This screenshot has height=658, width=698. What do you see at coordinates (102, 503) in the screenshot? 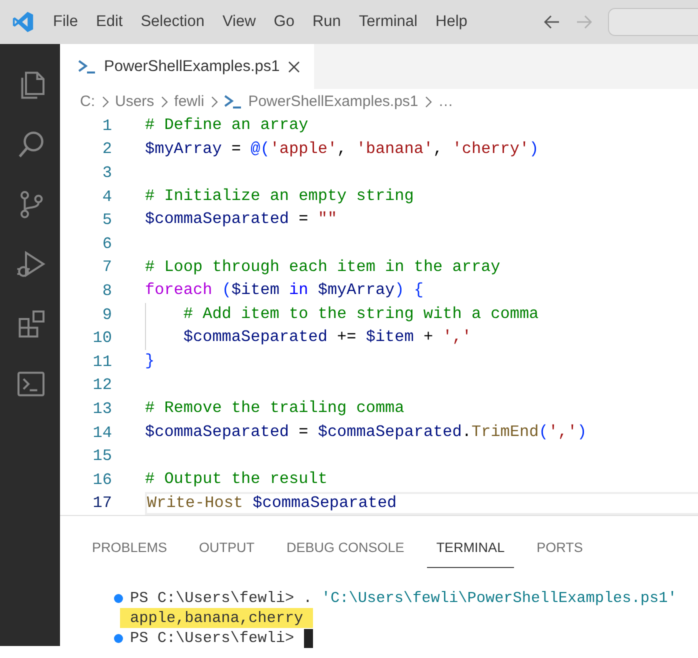
I see `line-number: 17` at bounding box center [102, 503].